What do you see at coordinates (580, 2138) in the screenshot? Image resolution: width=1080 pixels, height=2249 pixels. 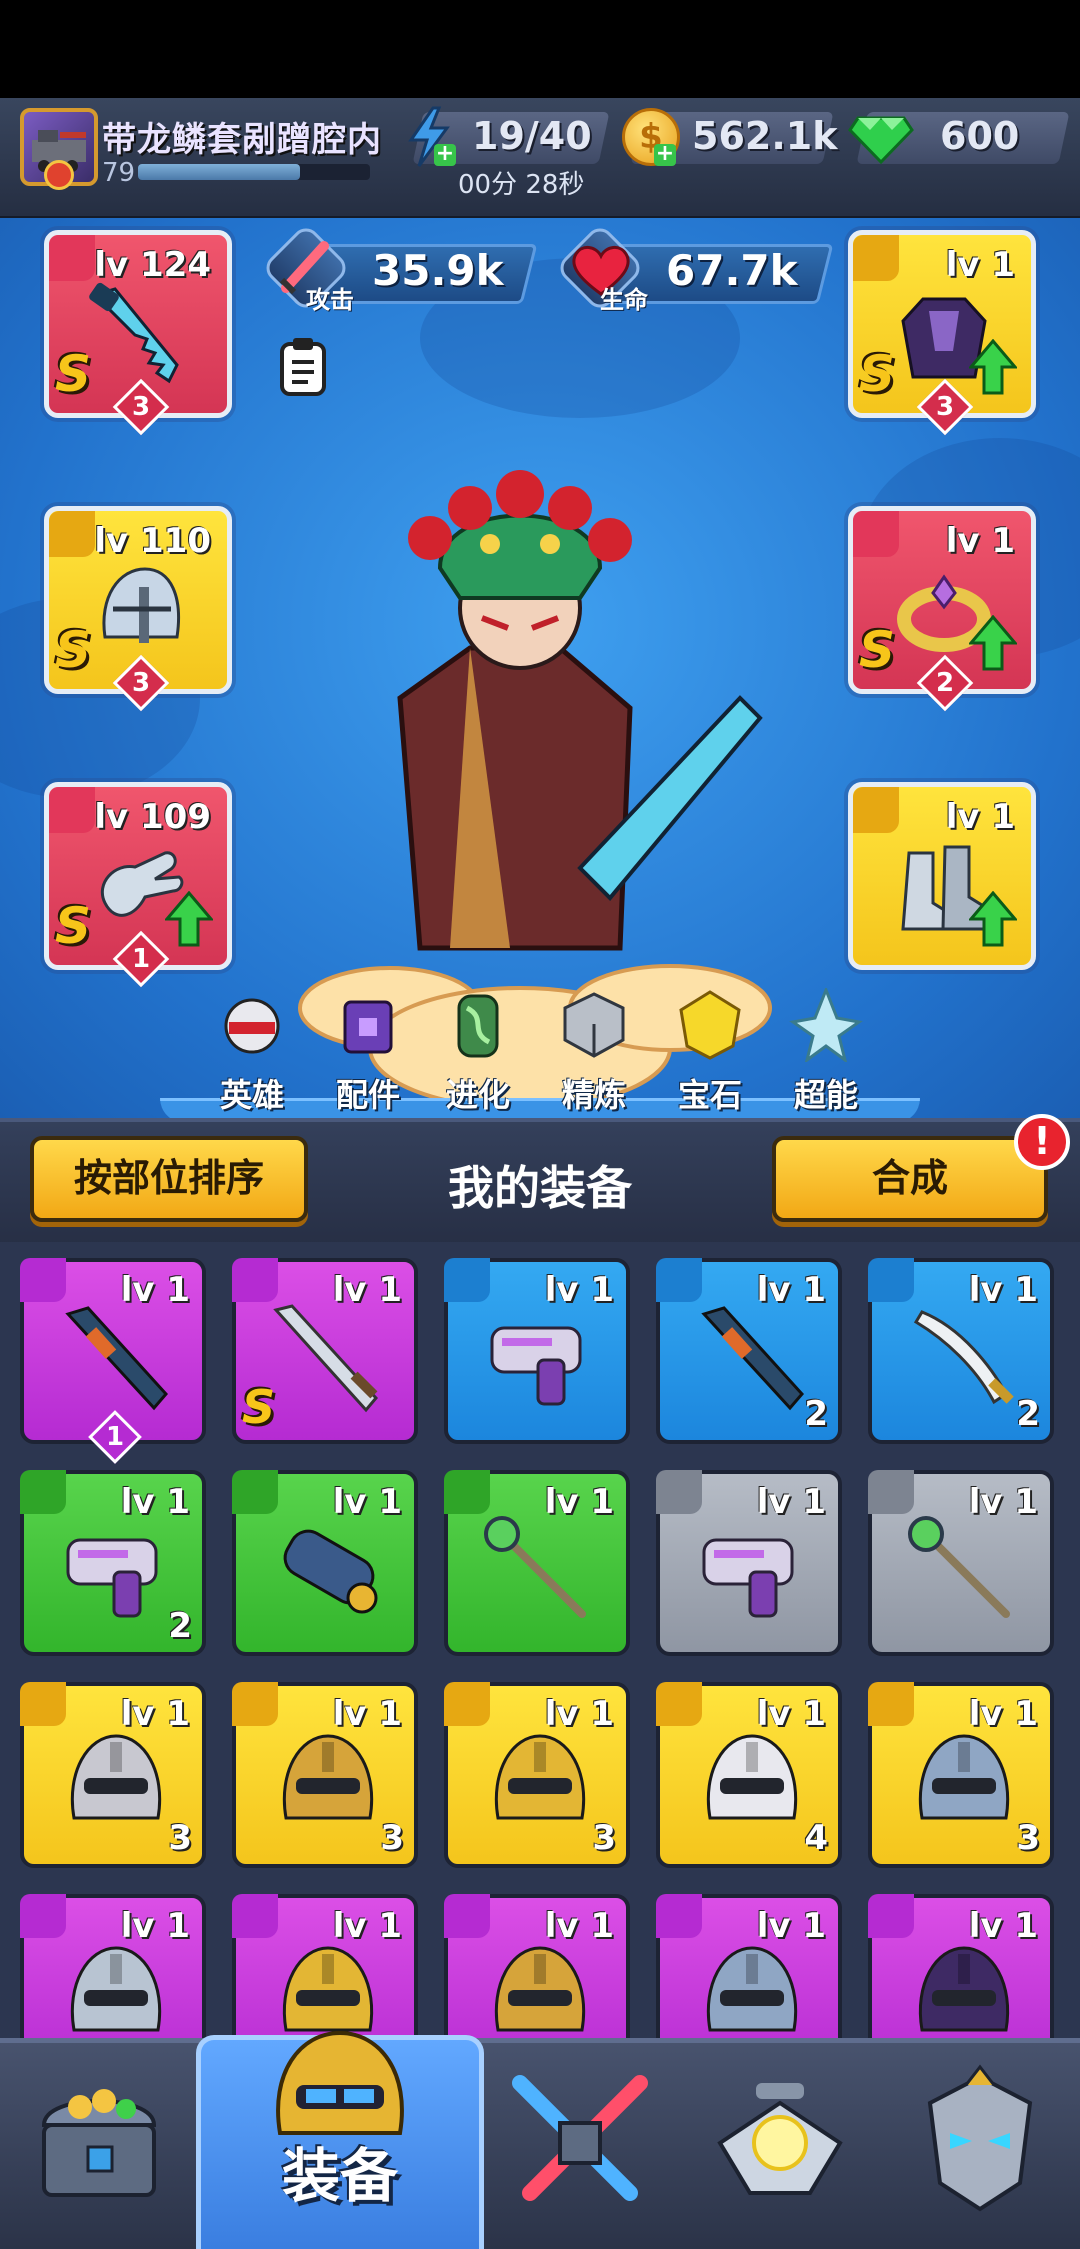 I see `crossed-swords-icon` at bounding box center [580, 2138].